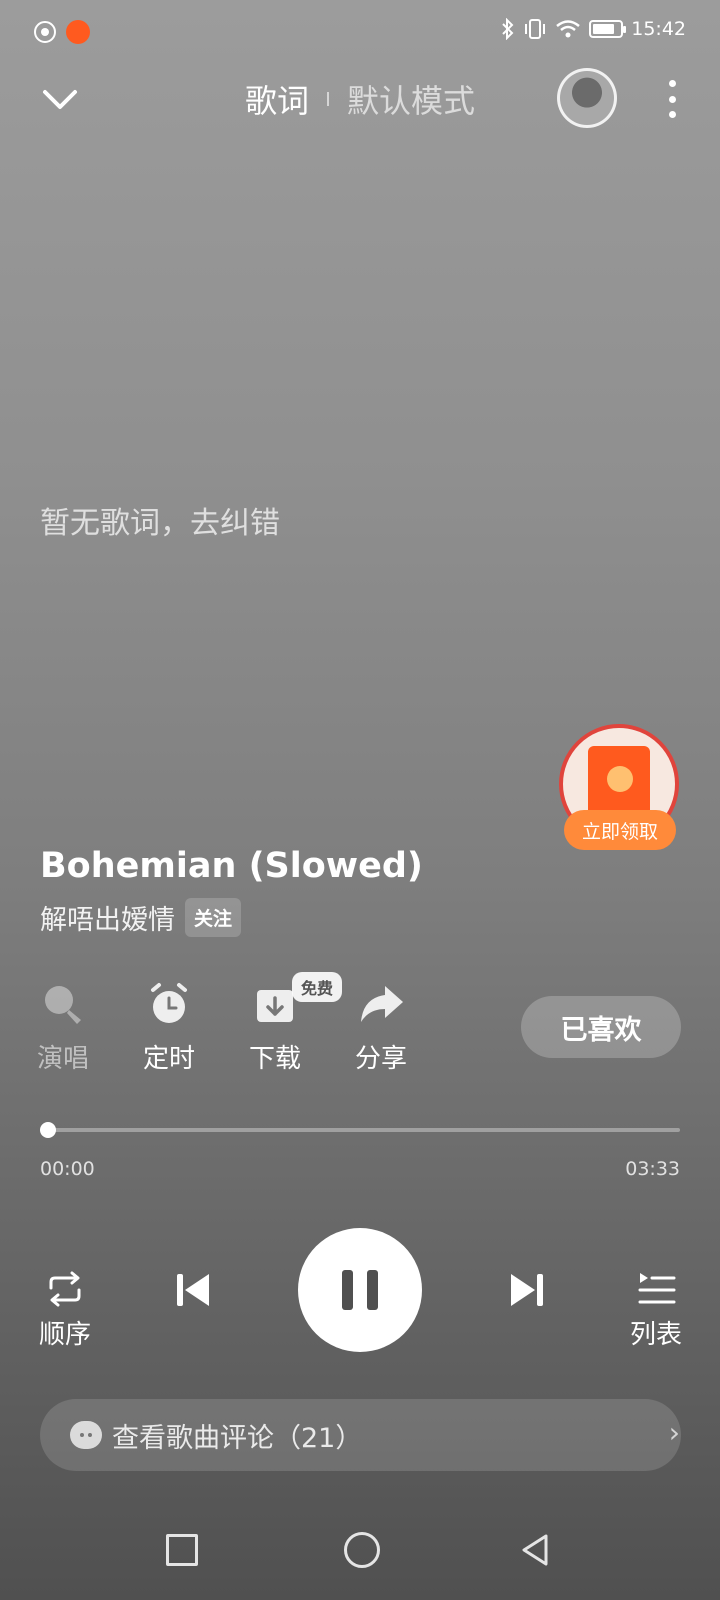  Describe the element at coordinates (274, 1059) in the screenshot. I see `download-label: 下载` at that location.